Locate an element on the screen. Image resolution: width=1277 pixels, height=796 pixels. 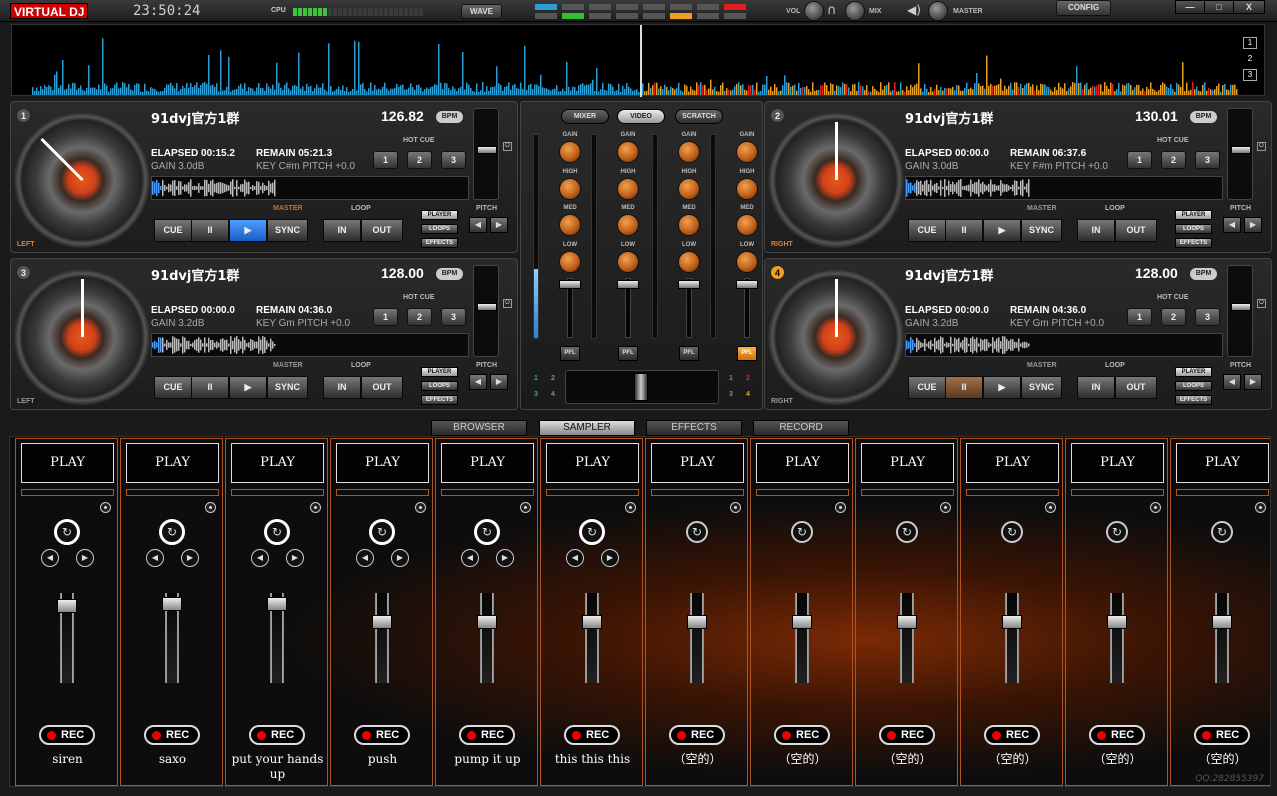
overview-deck-2: 2 is located at coordinates (1250, 59).